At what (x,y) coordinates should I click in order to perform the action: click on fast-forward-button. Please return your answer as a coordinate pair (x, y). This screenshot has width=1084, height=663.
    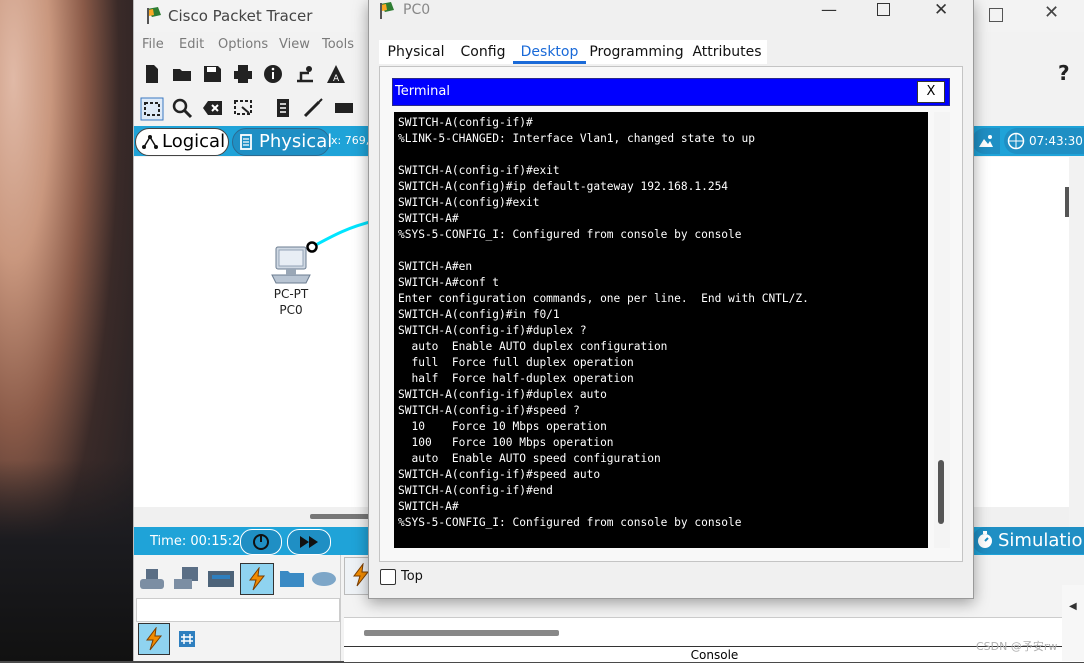
    Looking at the image, I should click on (309, 542).